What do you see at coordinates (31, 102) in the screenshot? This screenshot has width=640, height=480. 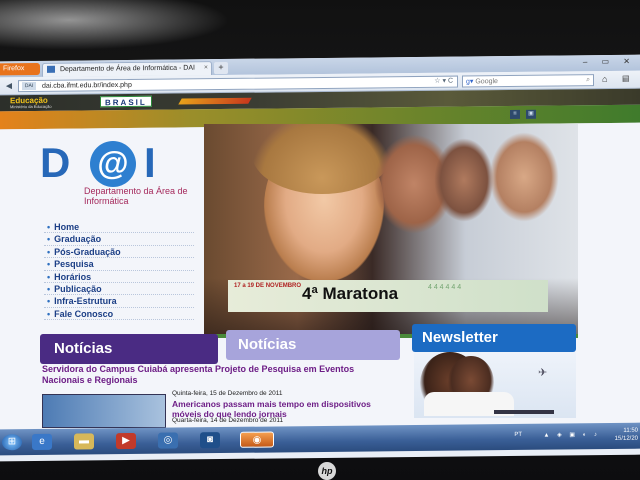 I see `education-link: Educação Ministério da Educação` at bounding box center [31, 102].